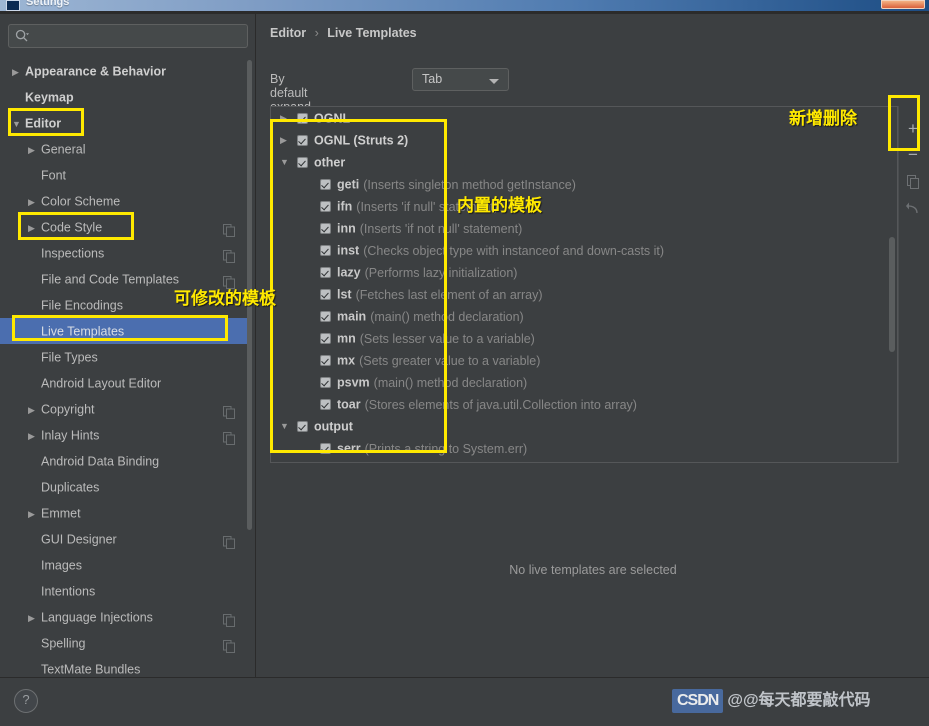 The height and width of the screenshot is (726, 929). What do you see at coordinates (584, 162) in the screenshot?
I see `template-group-row: ▼ other` at bounding box center [584, 162].